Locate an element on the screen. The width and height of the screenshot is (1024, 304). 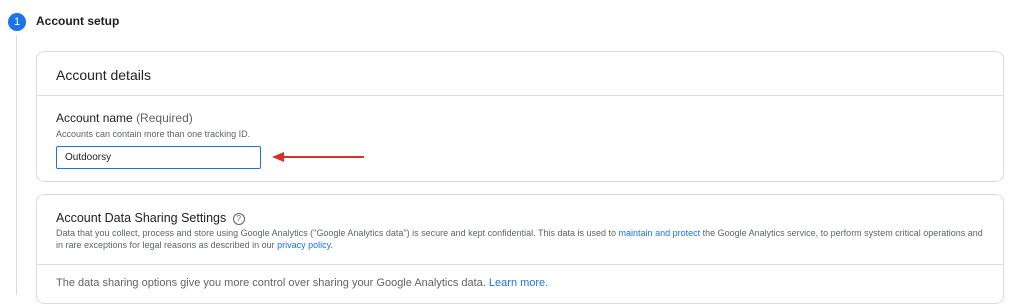
data-sharing-title-text: Account Data Sharing Settings is located at coordinates (141, 218).